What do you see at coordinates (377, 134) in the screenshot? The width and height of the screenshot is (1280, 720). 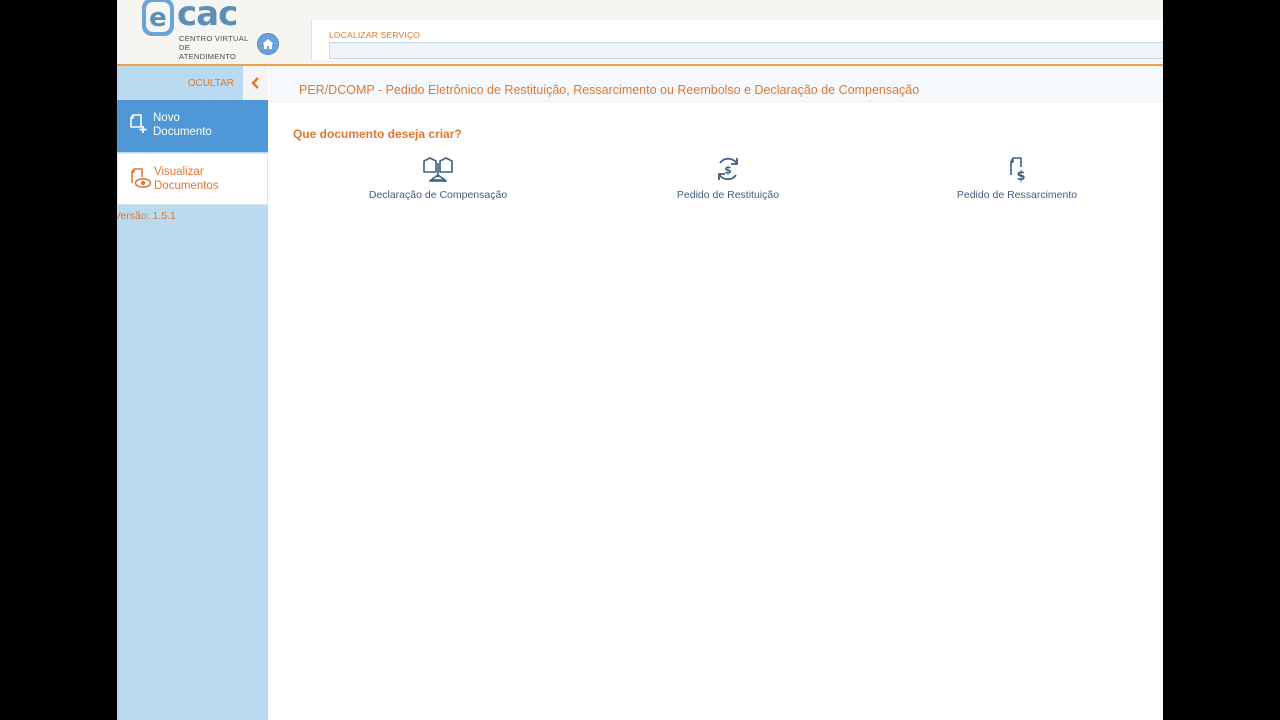 I see `question-heading: Que documento deseja criar?` at bounding box center [377, 134].